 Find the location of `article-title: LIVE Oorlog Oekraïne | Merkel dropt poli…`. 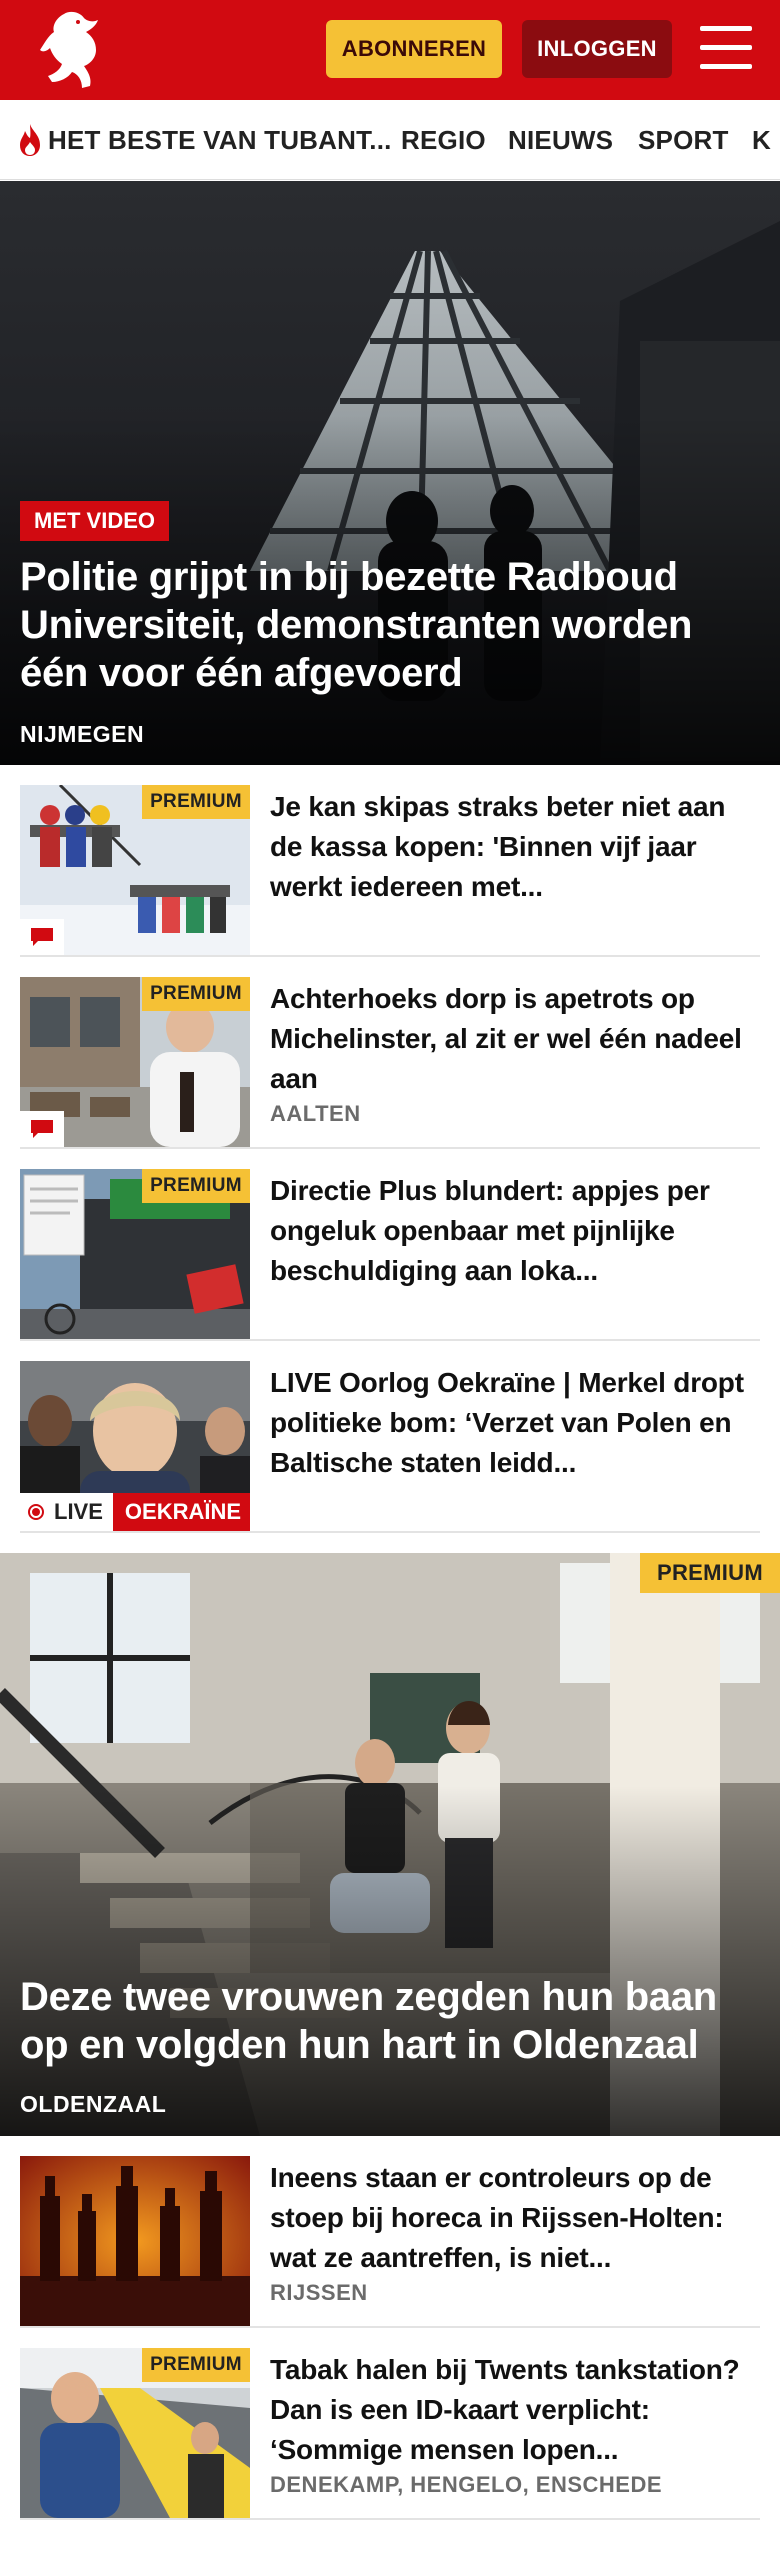

article-title: LIVE Oorlog Oekraïne | Merkel dropt poli… is located at coordinates (515, 1423).